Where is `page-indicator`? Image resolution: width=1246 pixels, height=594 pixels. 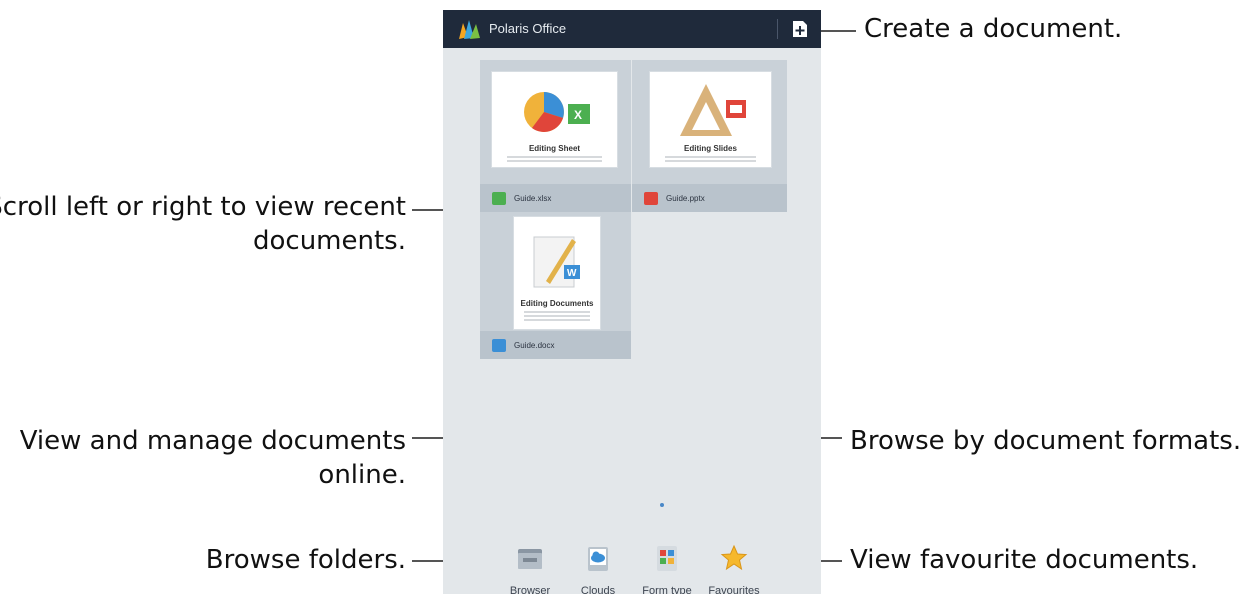 page-indicator is located at coordinates (662, 505).